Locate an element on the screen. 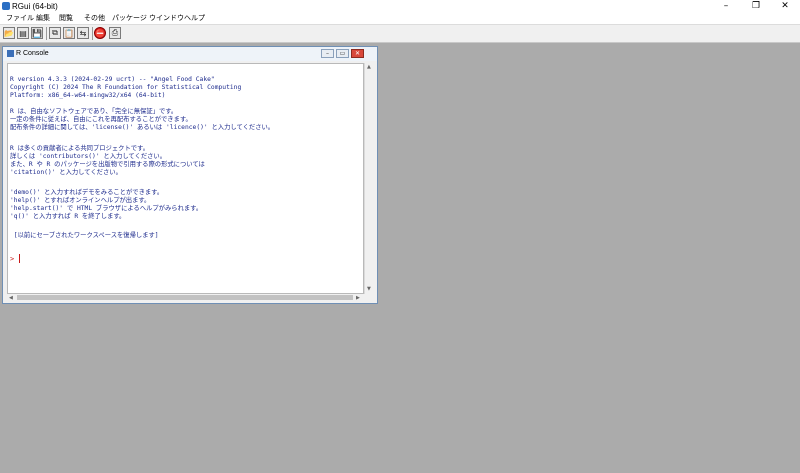  console-titlebar: R Console – ▭ ✕ is located at coordinates (190, 54).